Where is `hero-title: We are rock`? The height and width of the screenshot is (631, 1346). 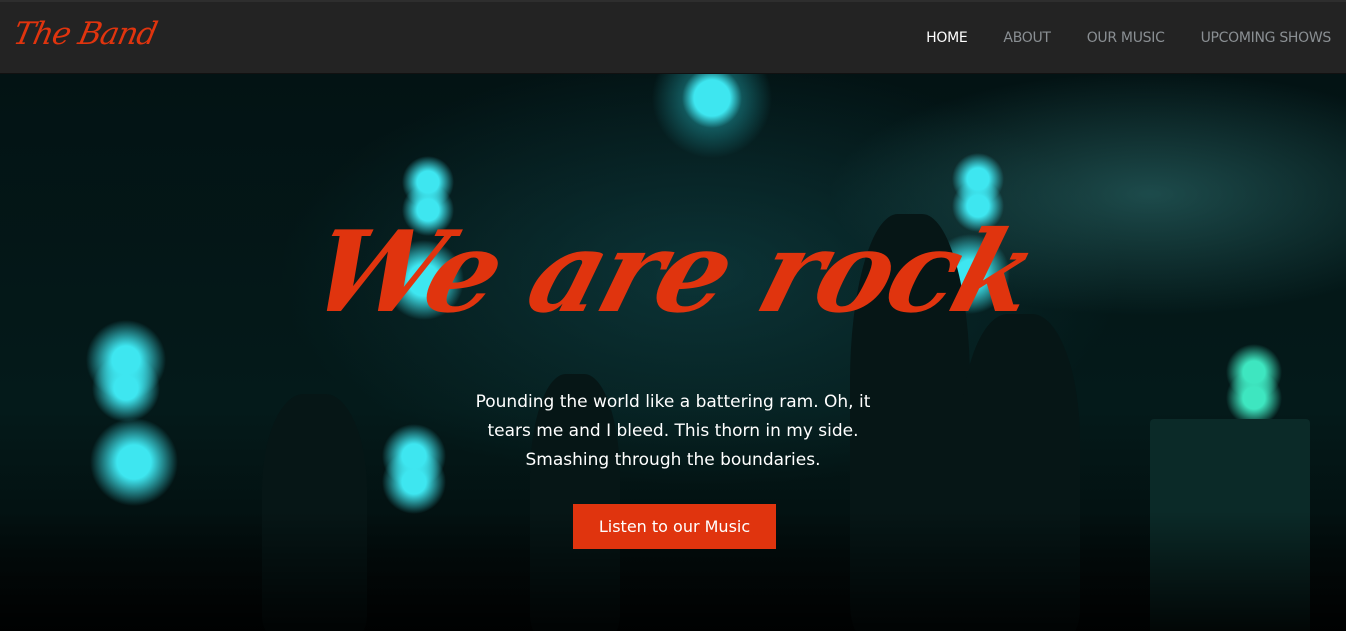 hero-title: We are rock is located at coordinates (673, 272).